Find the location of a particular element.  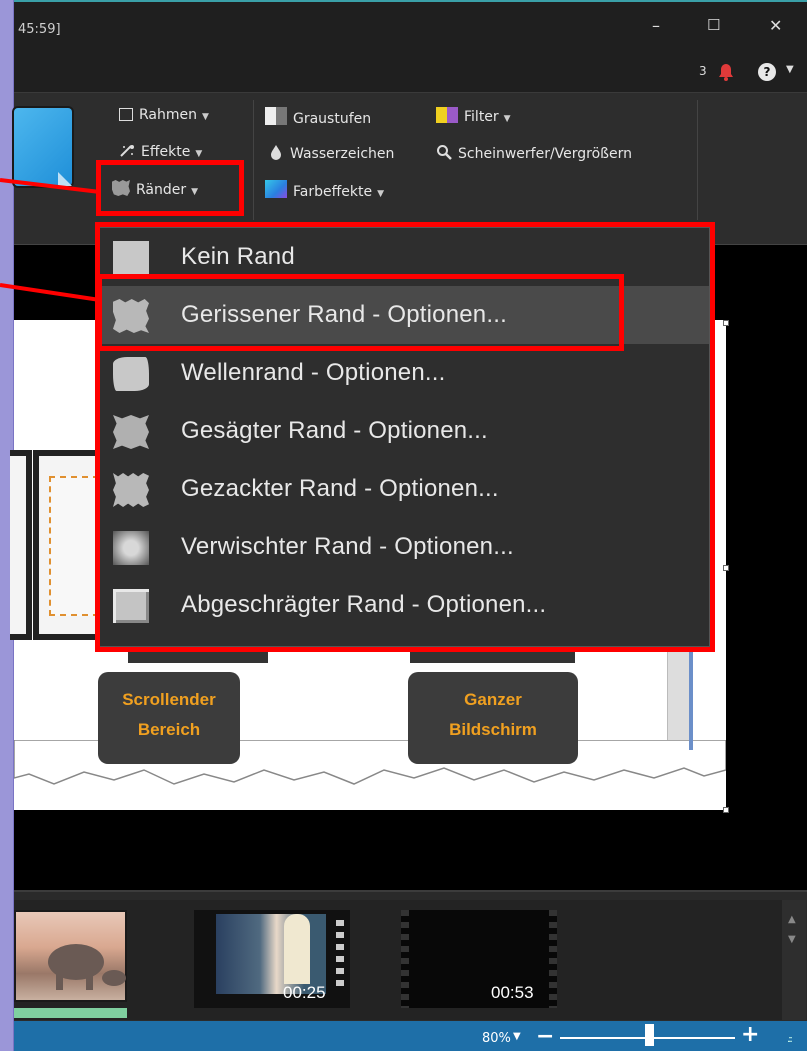

notification-count: 3 is located at coordinates (703, 71).